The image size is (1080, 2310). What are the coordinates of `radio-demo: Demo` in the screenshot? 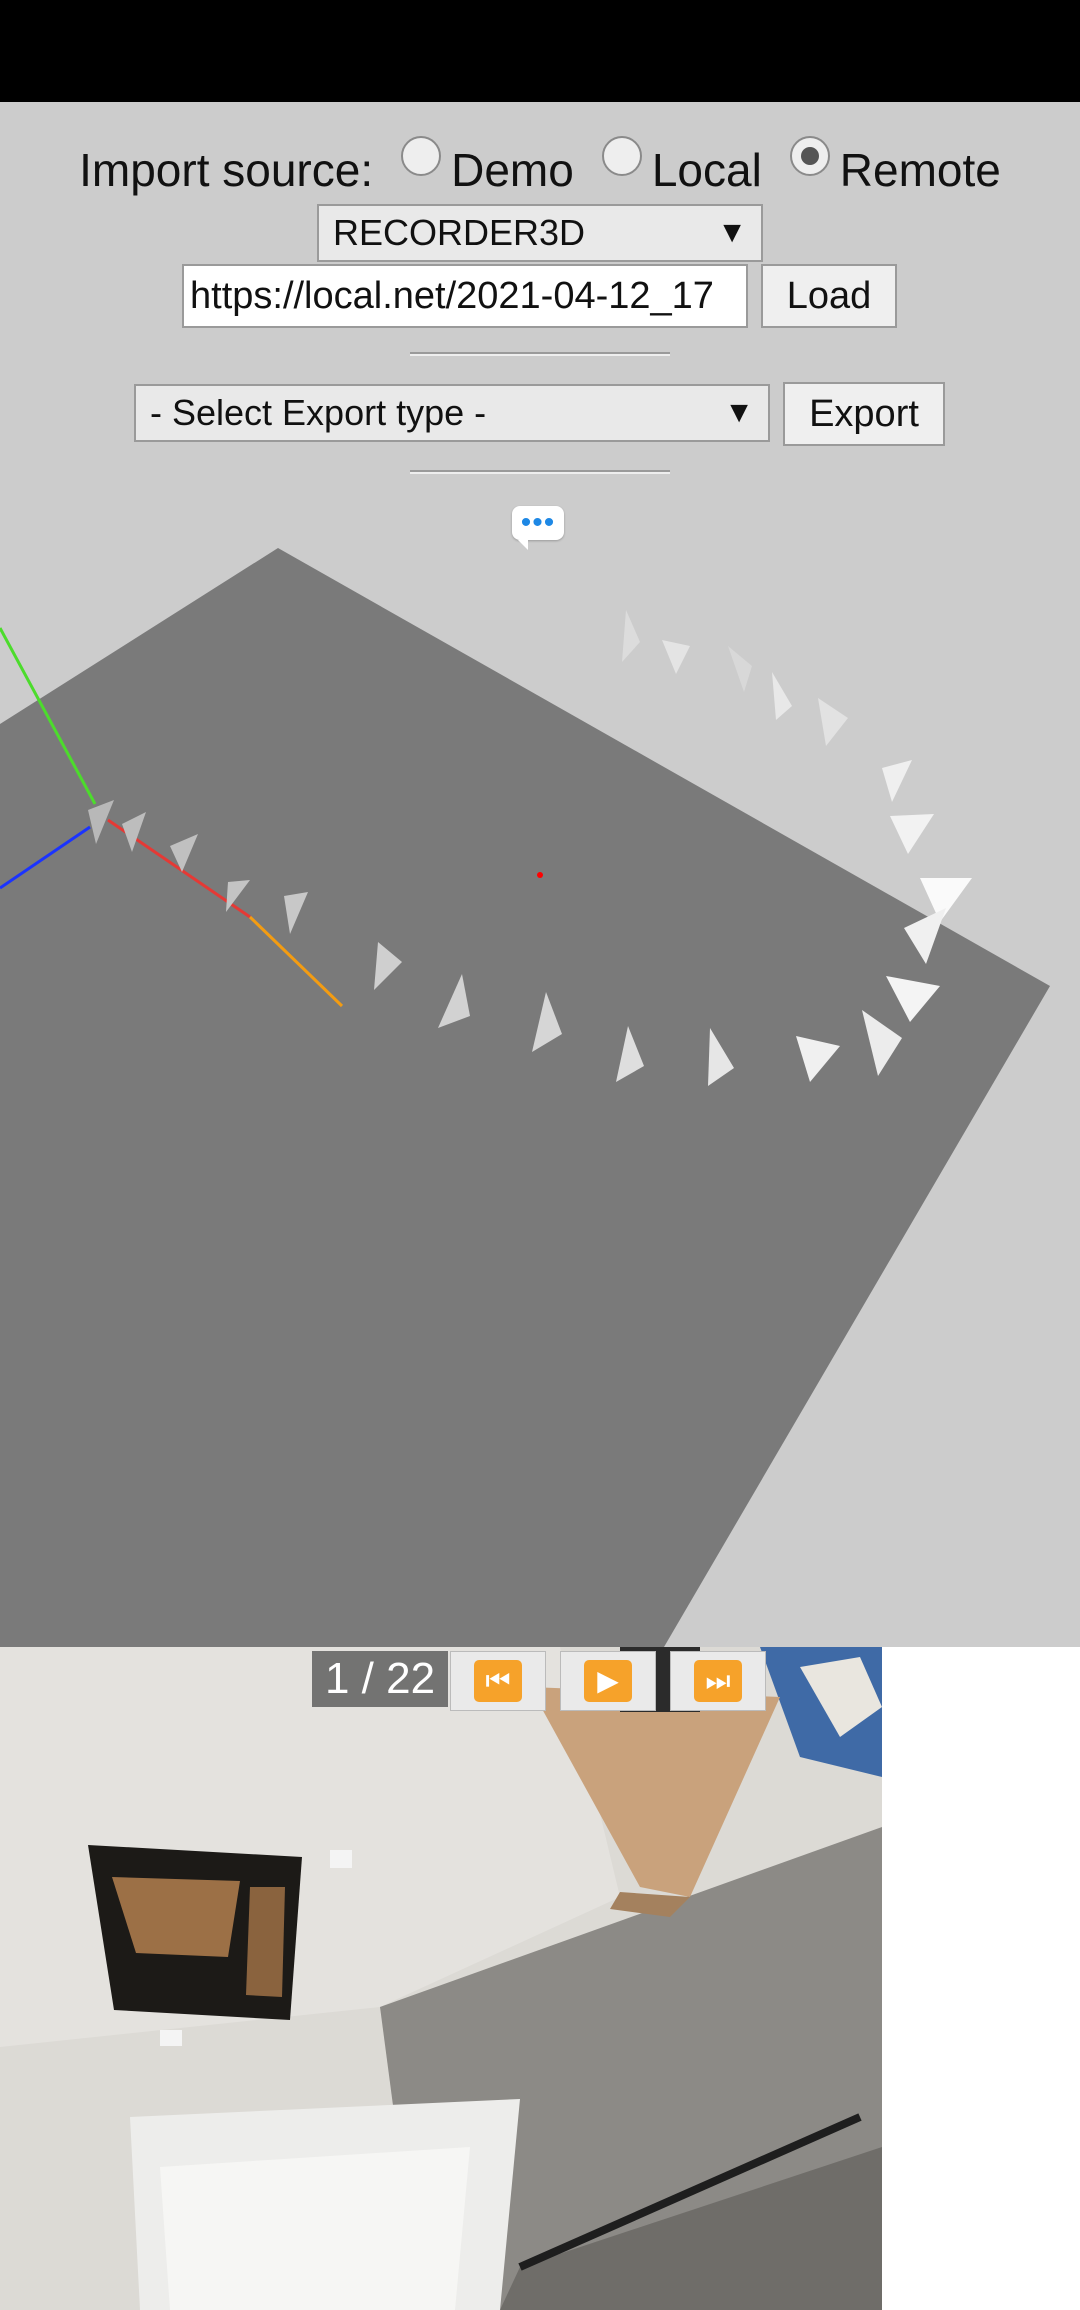 It's located at (487, 166).